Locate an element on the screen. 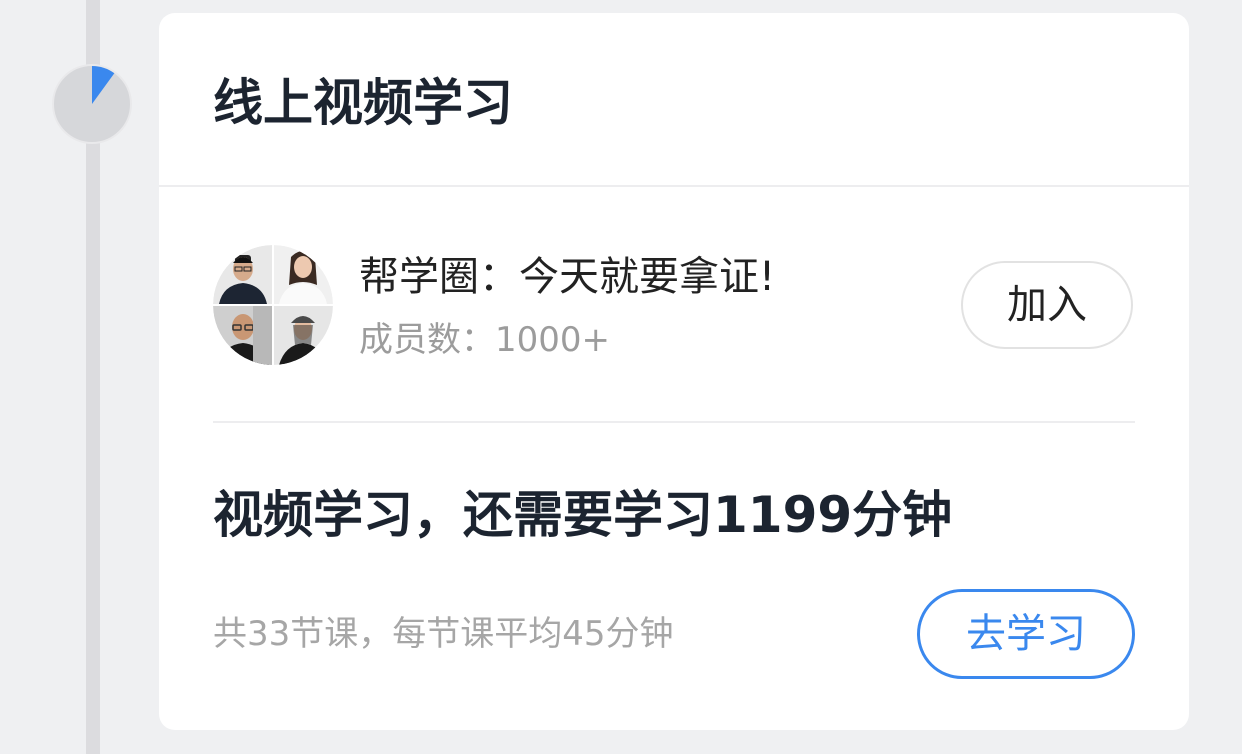 The width and height of the screenshot is (1242, 754). study-remaining-headline: 视频学习，还需要学习1199分钟 is located at coordinates (583, 515).